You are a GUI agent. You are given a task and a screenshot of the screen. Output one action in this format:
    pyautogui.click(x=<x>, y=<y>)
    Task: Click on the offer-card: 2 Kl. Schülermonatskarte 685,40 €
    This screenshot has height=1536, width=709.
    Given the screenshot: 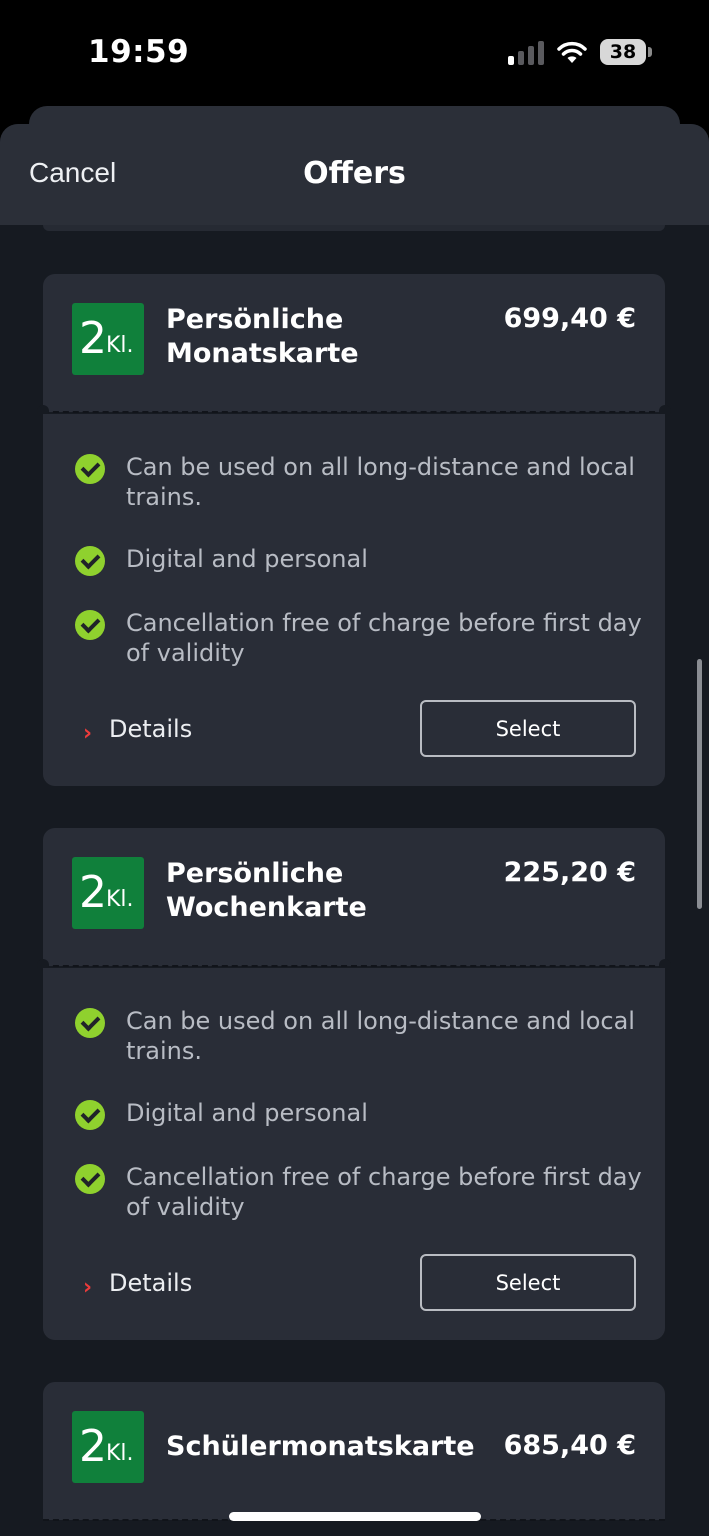 What is the action you would take?
    pyautogui.click(x=354, y=1451)
    